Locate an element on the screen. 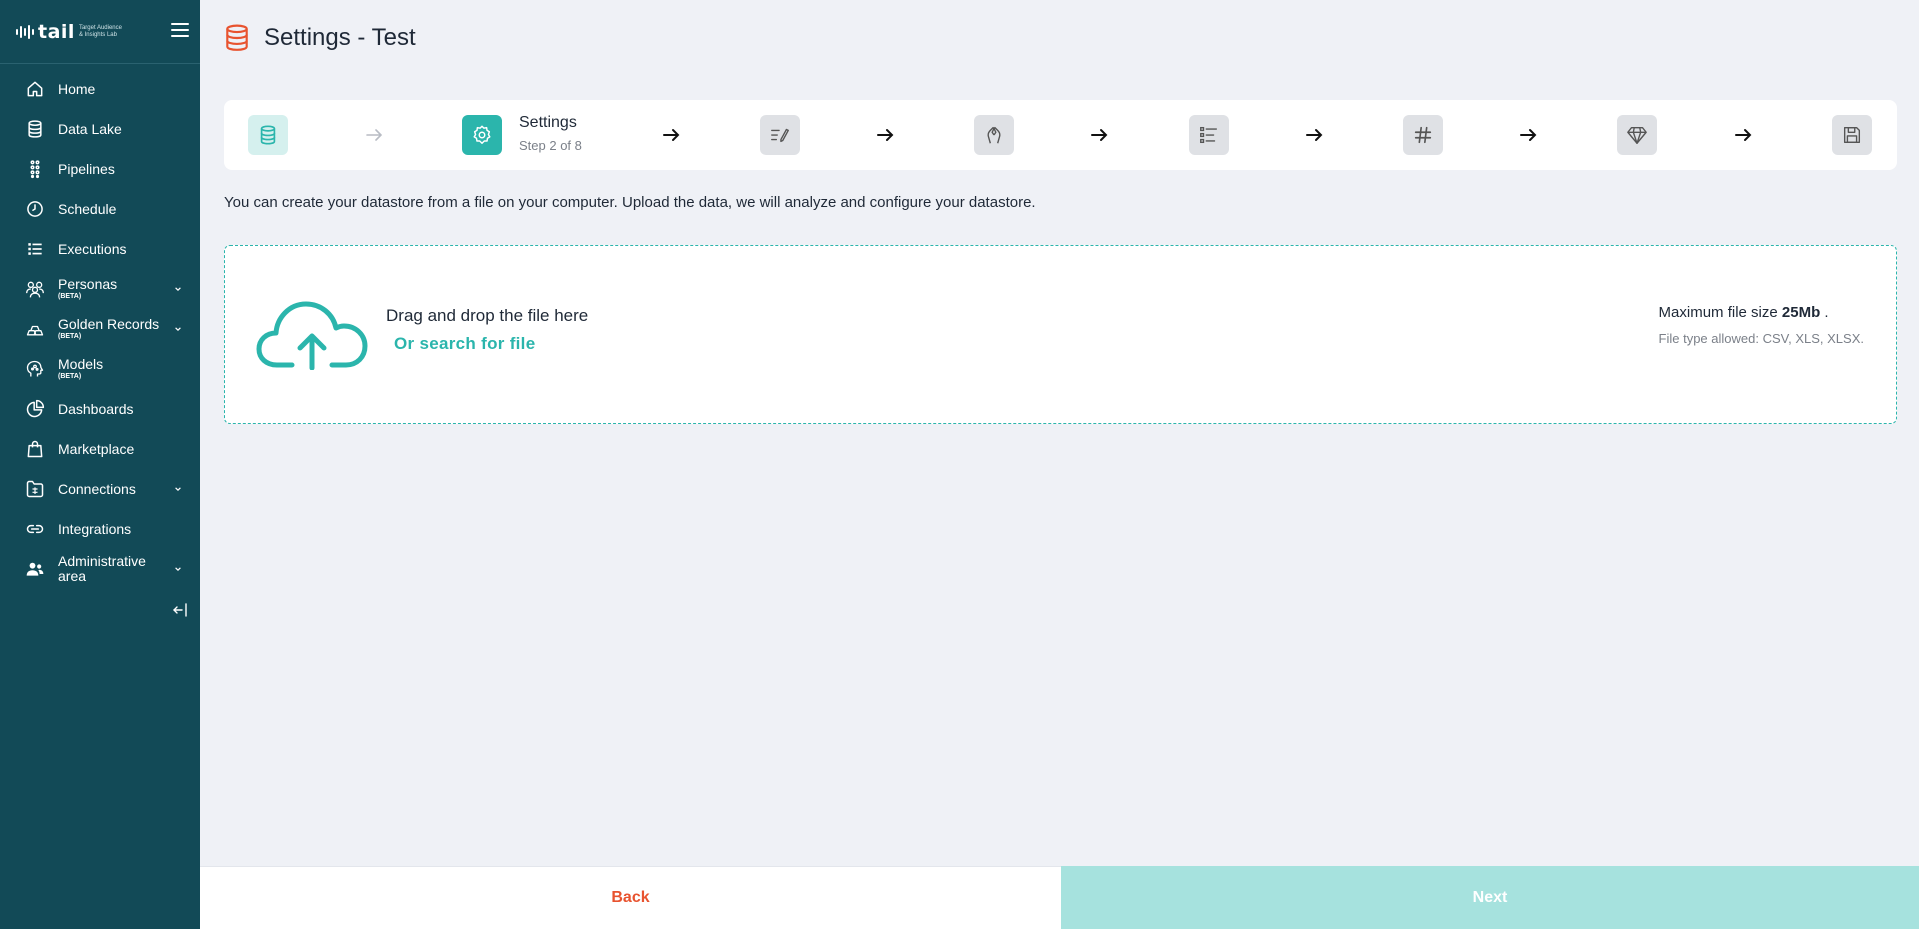 The height and width of the screenshot is (929, 1919). sidebar-item-golden-records: Golden Records (BETA) is located at coordinates (100, 329).